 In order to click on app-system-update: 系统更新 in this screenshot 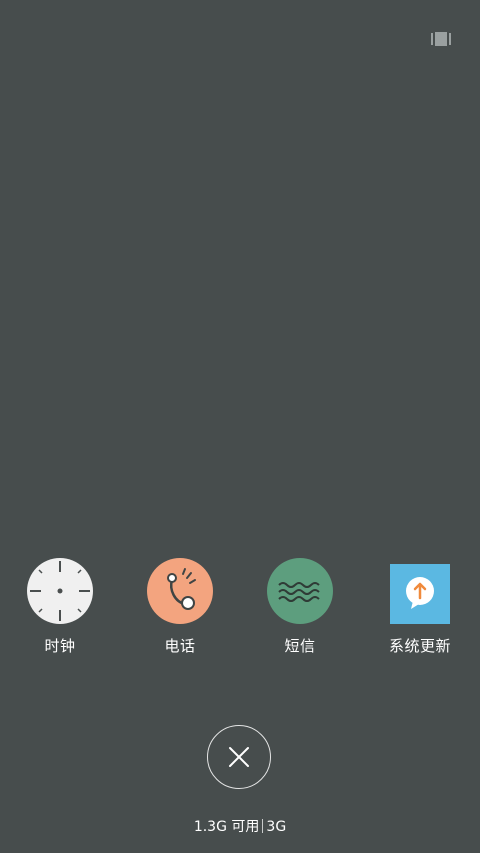, I will do `click(420, 613)`.